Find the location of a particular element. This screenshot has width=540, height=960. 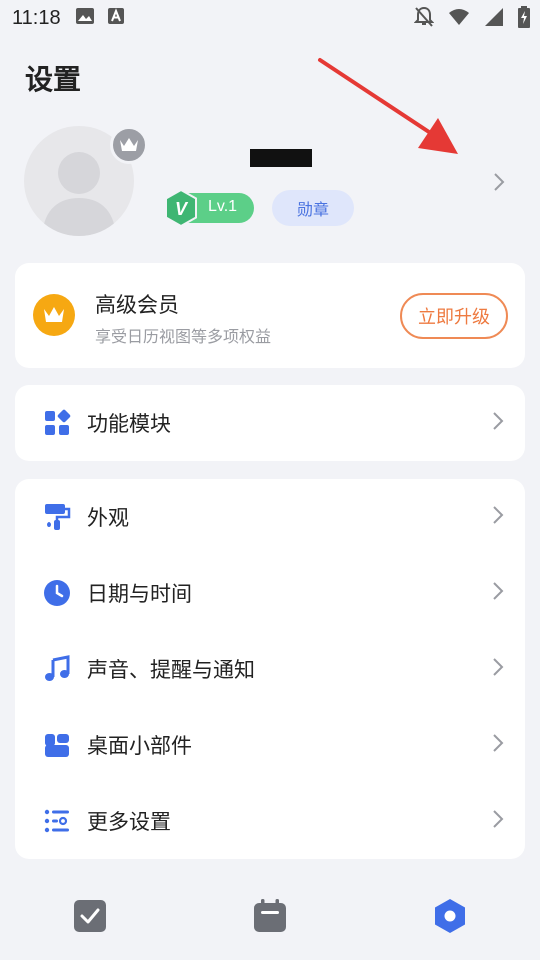

more-settings-label: 更多设置 is located at coordinates (129, 822).